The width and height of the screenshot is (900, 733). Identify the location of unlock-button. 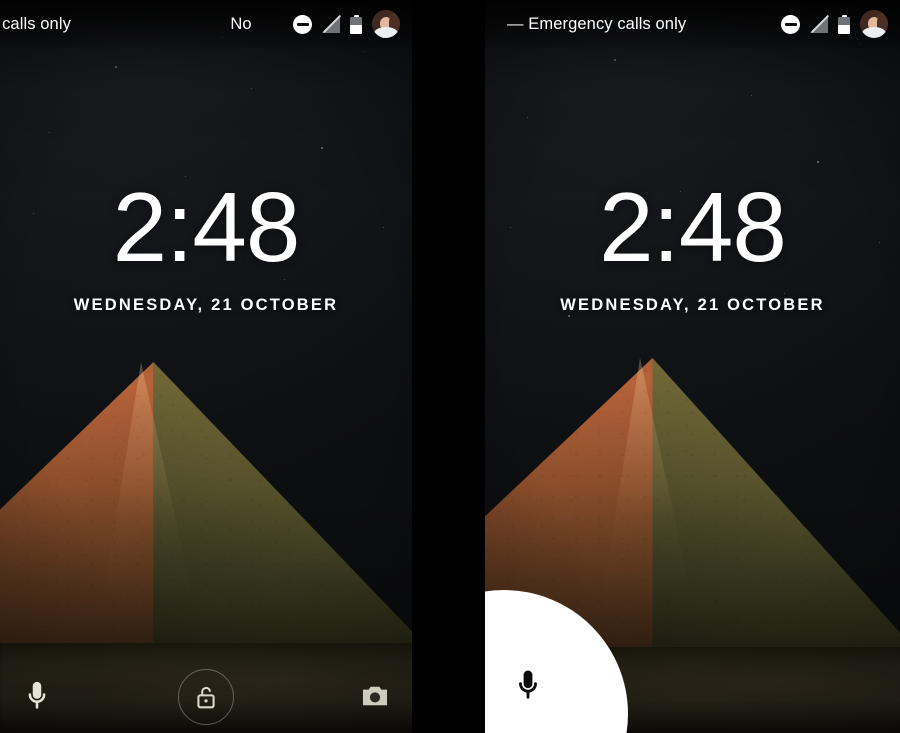
(206, 697).